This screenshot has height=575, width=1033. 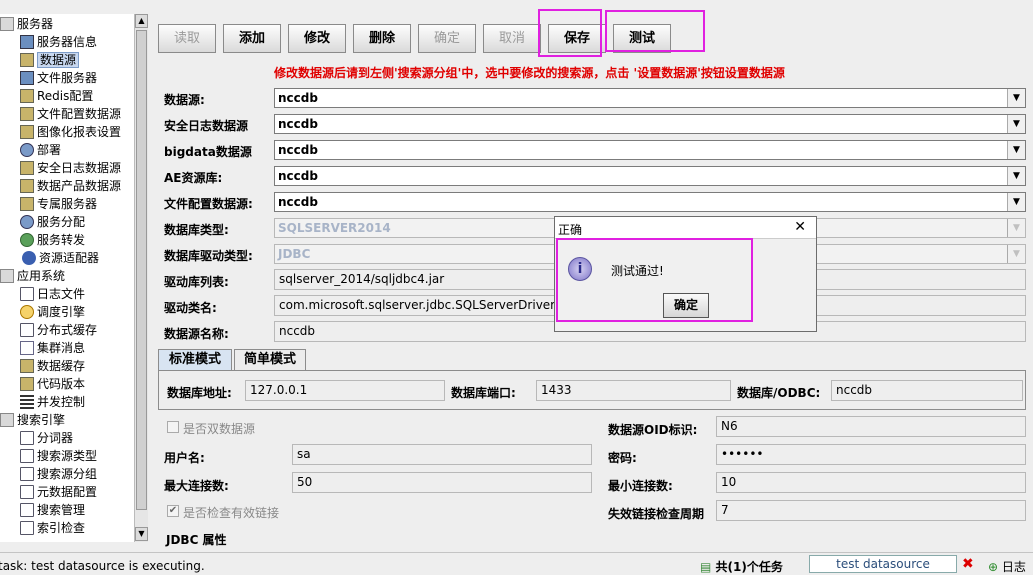 What do you see at coordinates (650, 202) in the screenshot?
I see `file-config-select: nccdb ▼` at bounding box center [650, 202].